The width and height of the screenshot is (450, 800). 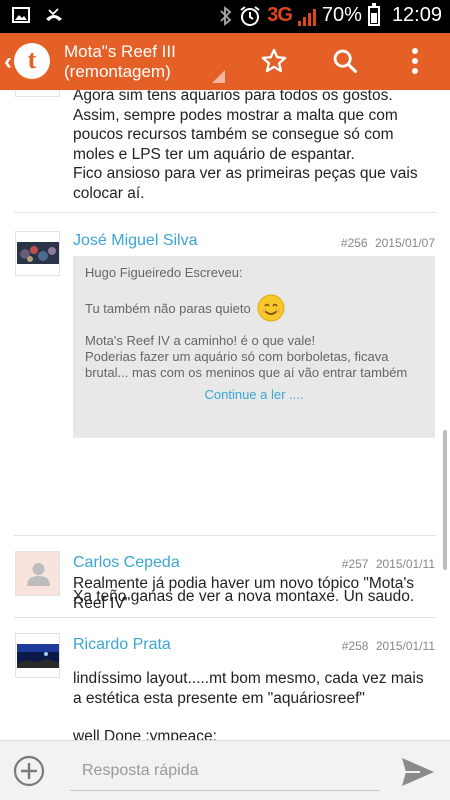 I want to click on post-author: Ricardo Prata, so click(x=122, y=645).